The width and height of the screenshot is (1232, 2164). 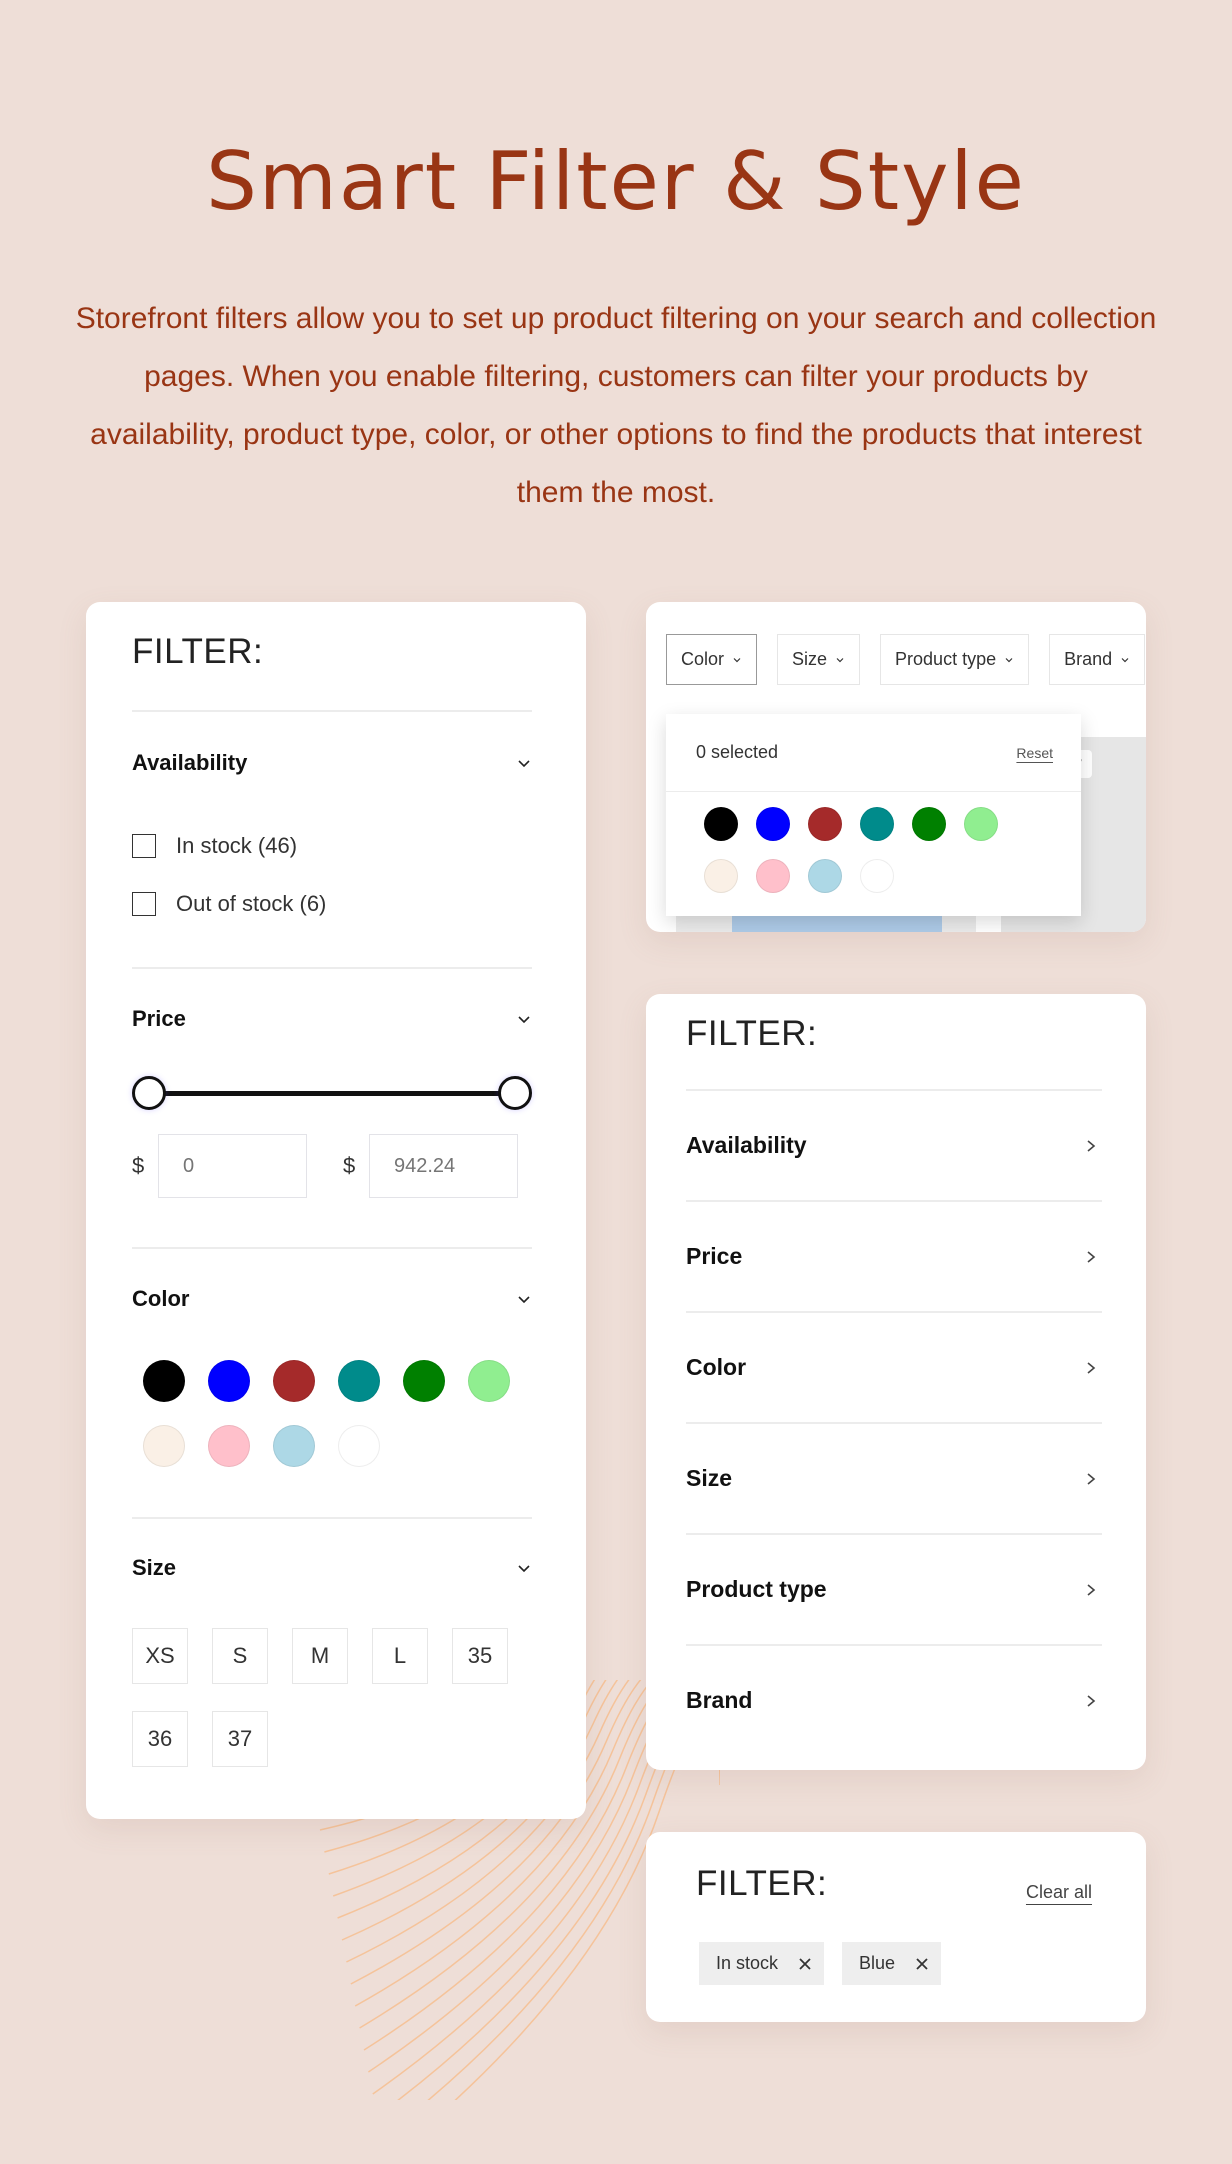 What do you see at coordinates (232, 1166) in the screenshot?
I see `price-min-input` at bounding box center [232, 1166].